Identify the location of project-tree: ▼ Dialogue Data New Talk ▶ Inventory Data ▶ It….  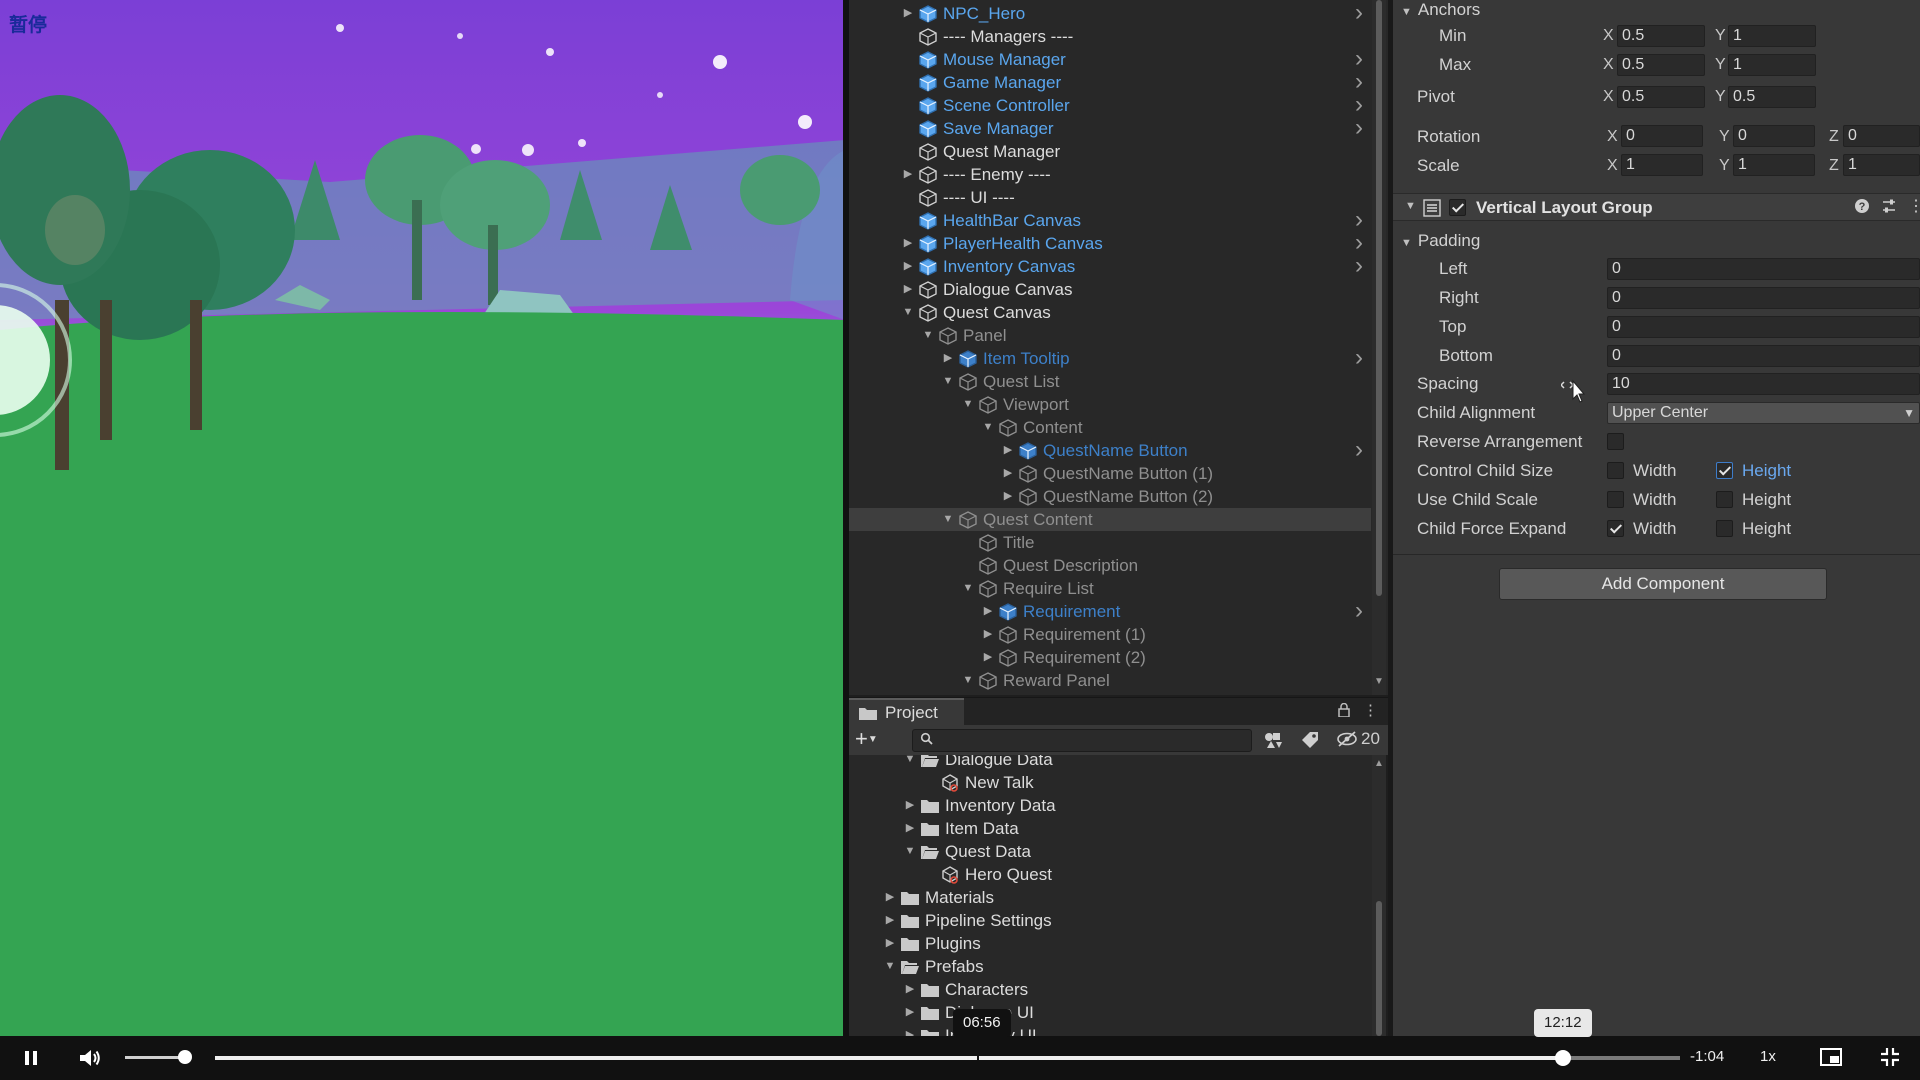
(1110, 895).